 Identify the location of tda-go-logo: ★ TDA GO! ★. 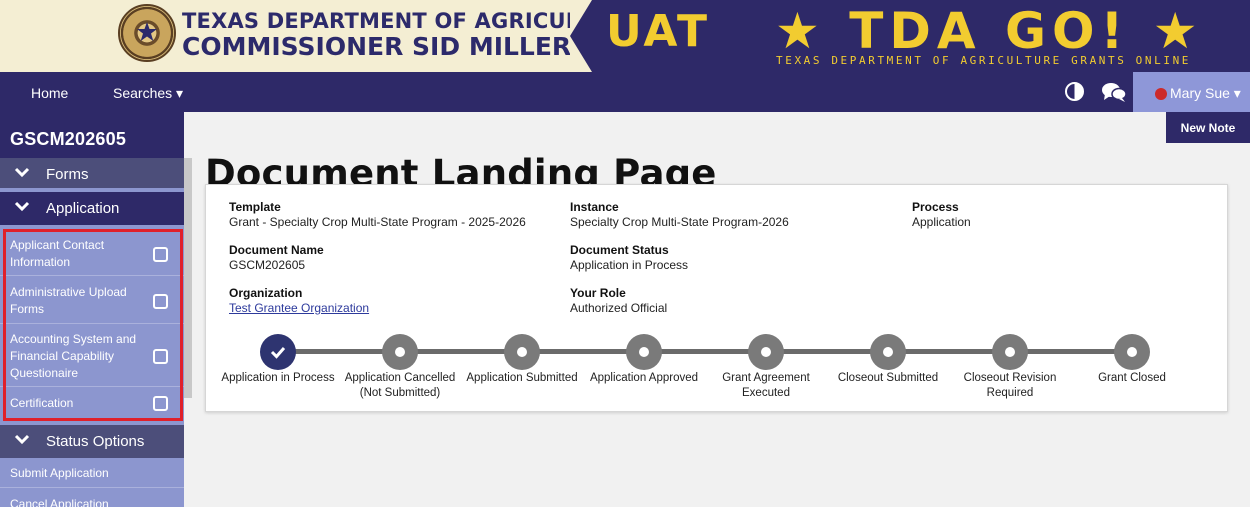
(989, 31).